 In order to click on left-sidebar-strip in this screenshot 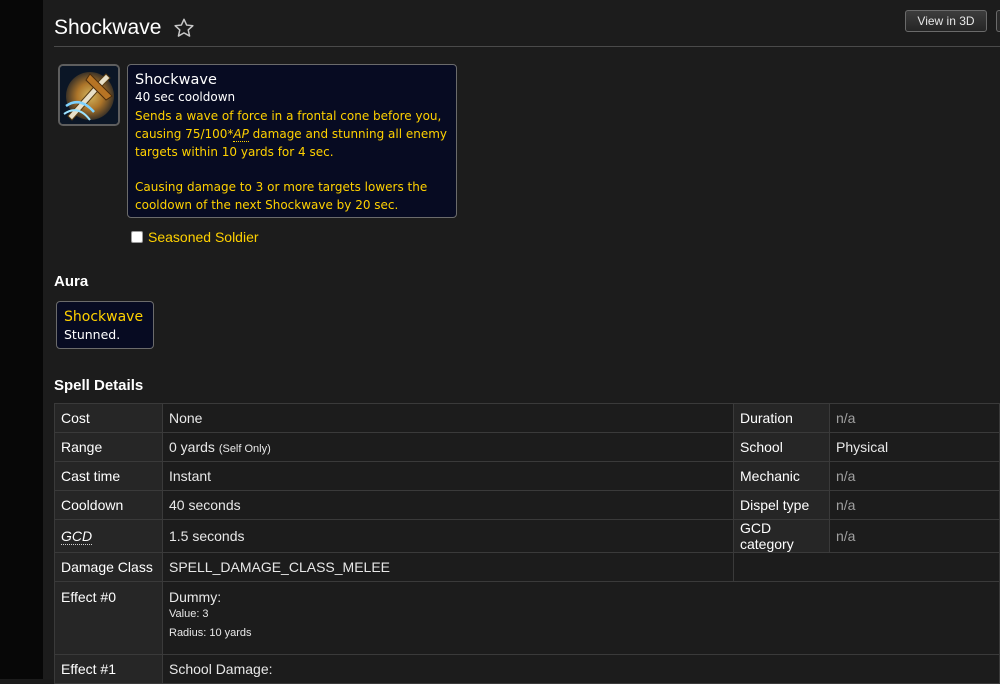, I will do `click(21, 339)`.